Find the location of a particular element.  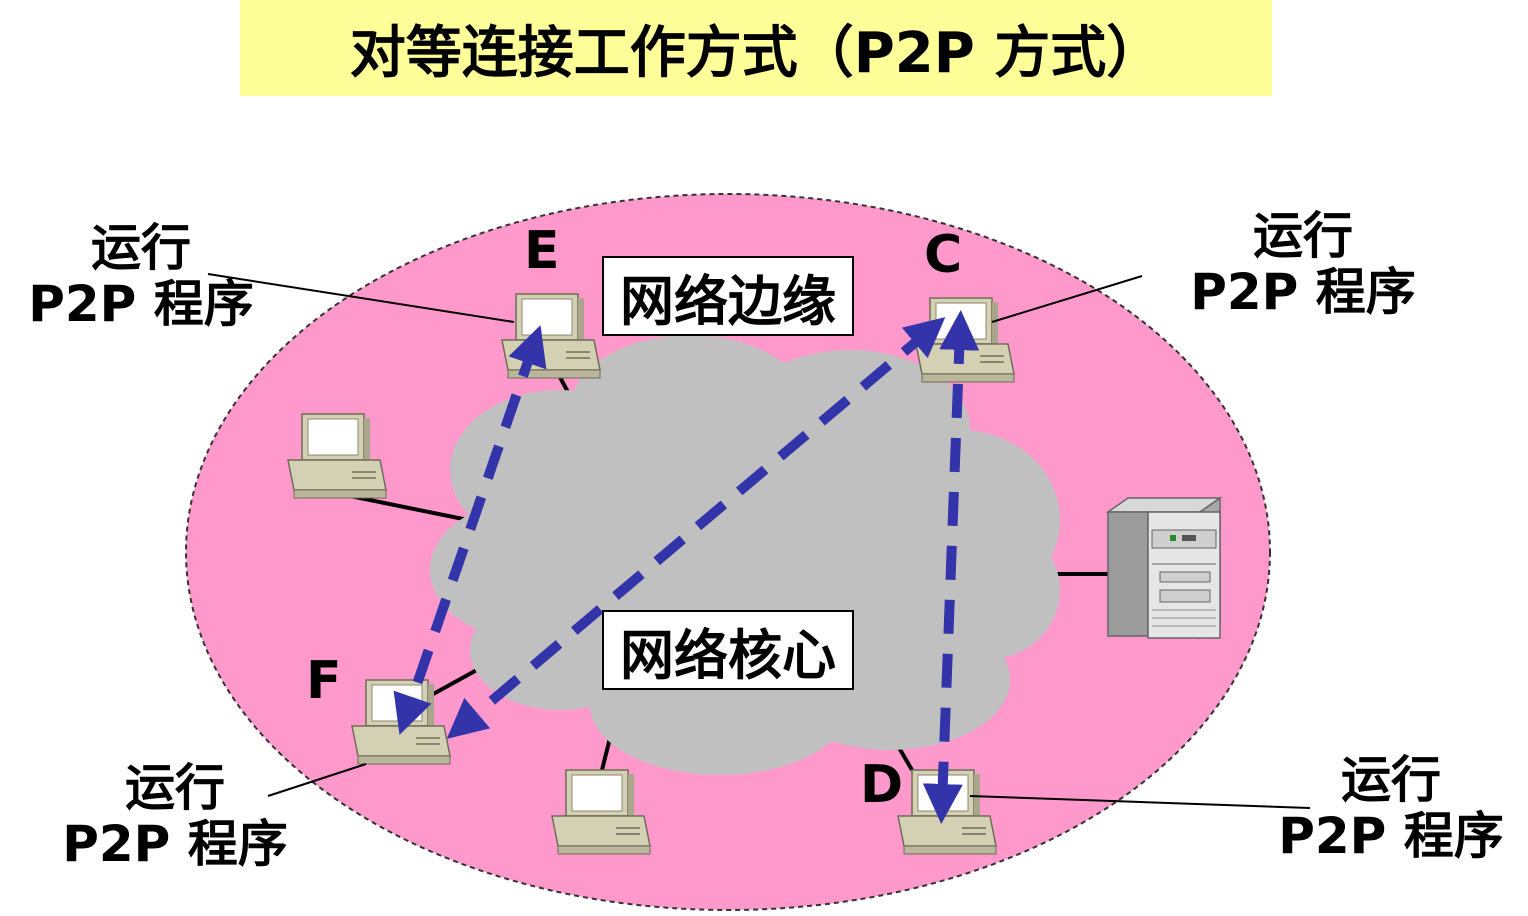

program-label-c: 运行 P2P 程序 is located at coordinates (1303, 264).